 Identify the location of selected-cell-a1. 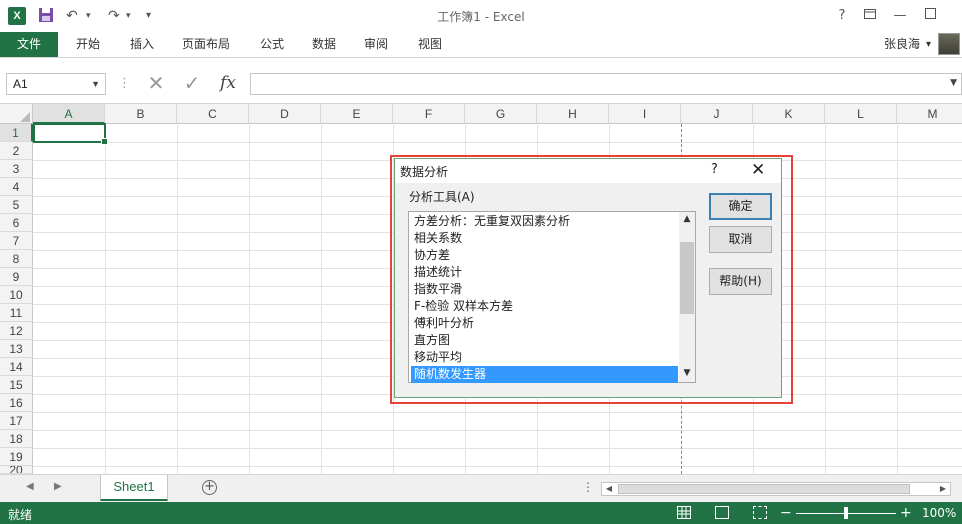
(70, 134).